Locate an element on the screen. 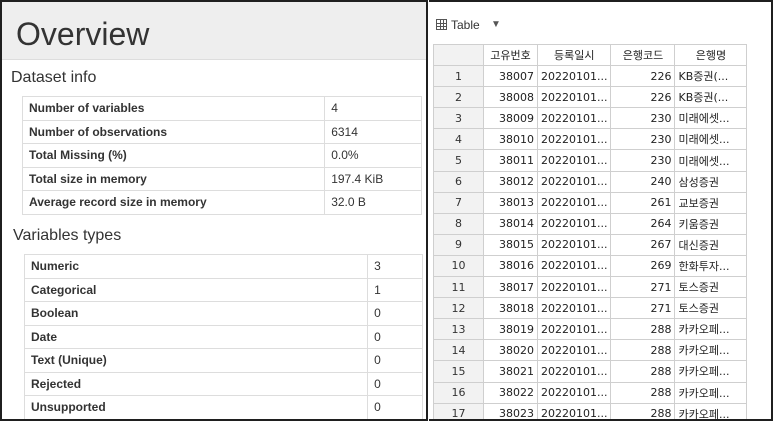 The image size is (773, 421). row-number: 6 is located at coordinates (458, 181).